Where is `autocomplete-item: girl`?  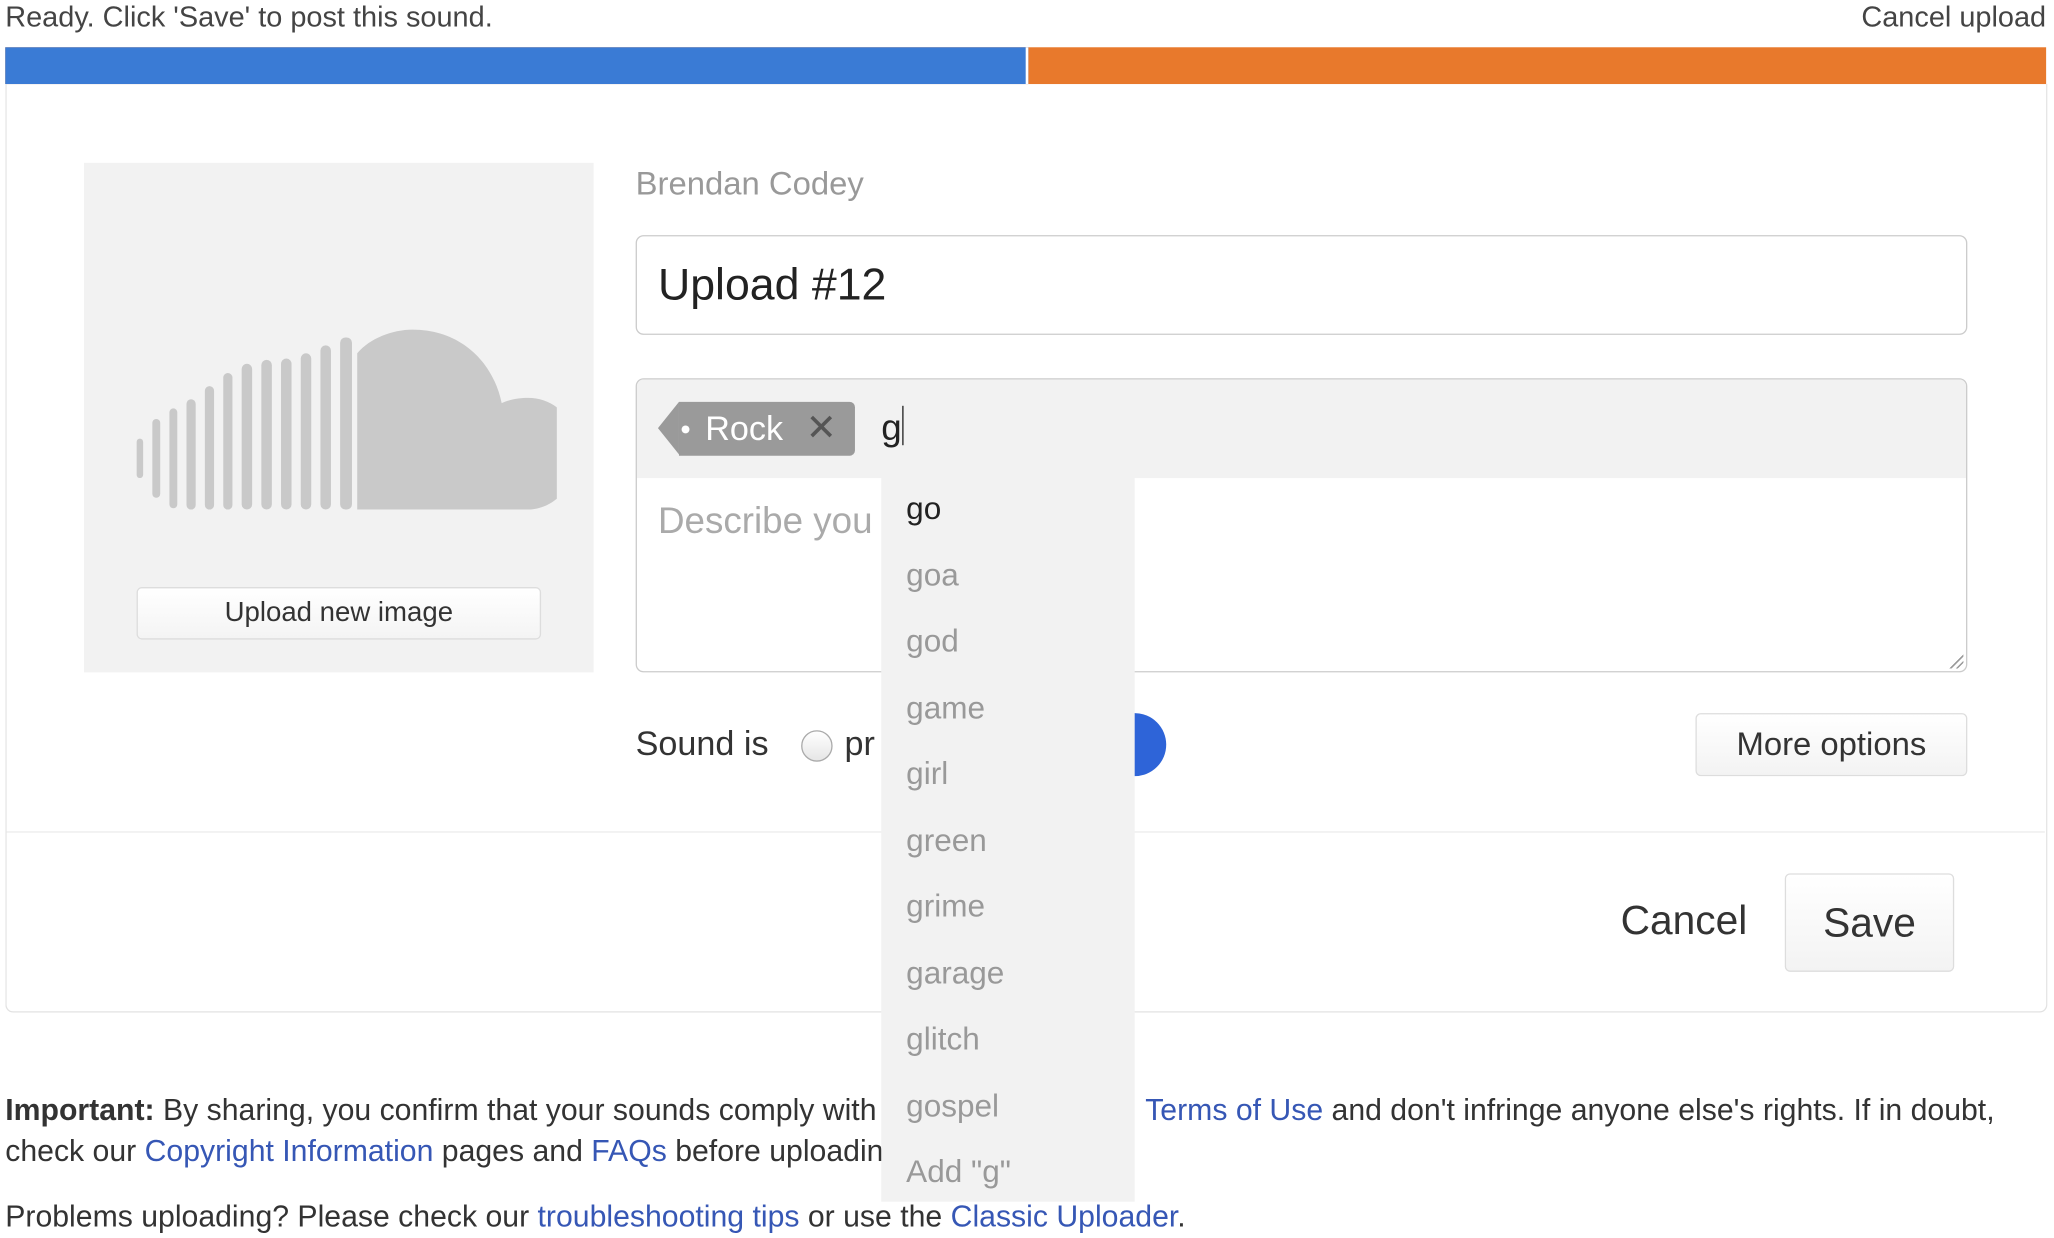 autocomplete-item: girl is located at coordinates (1007, 775).